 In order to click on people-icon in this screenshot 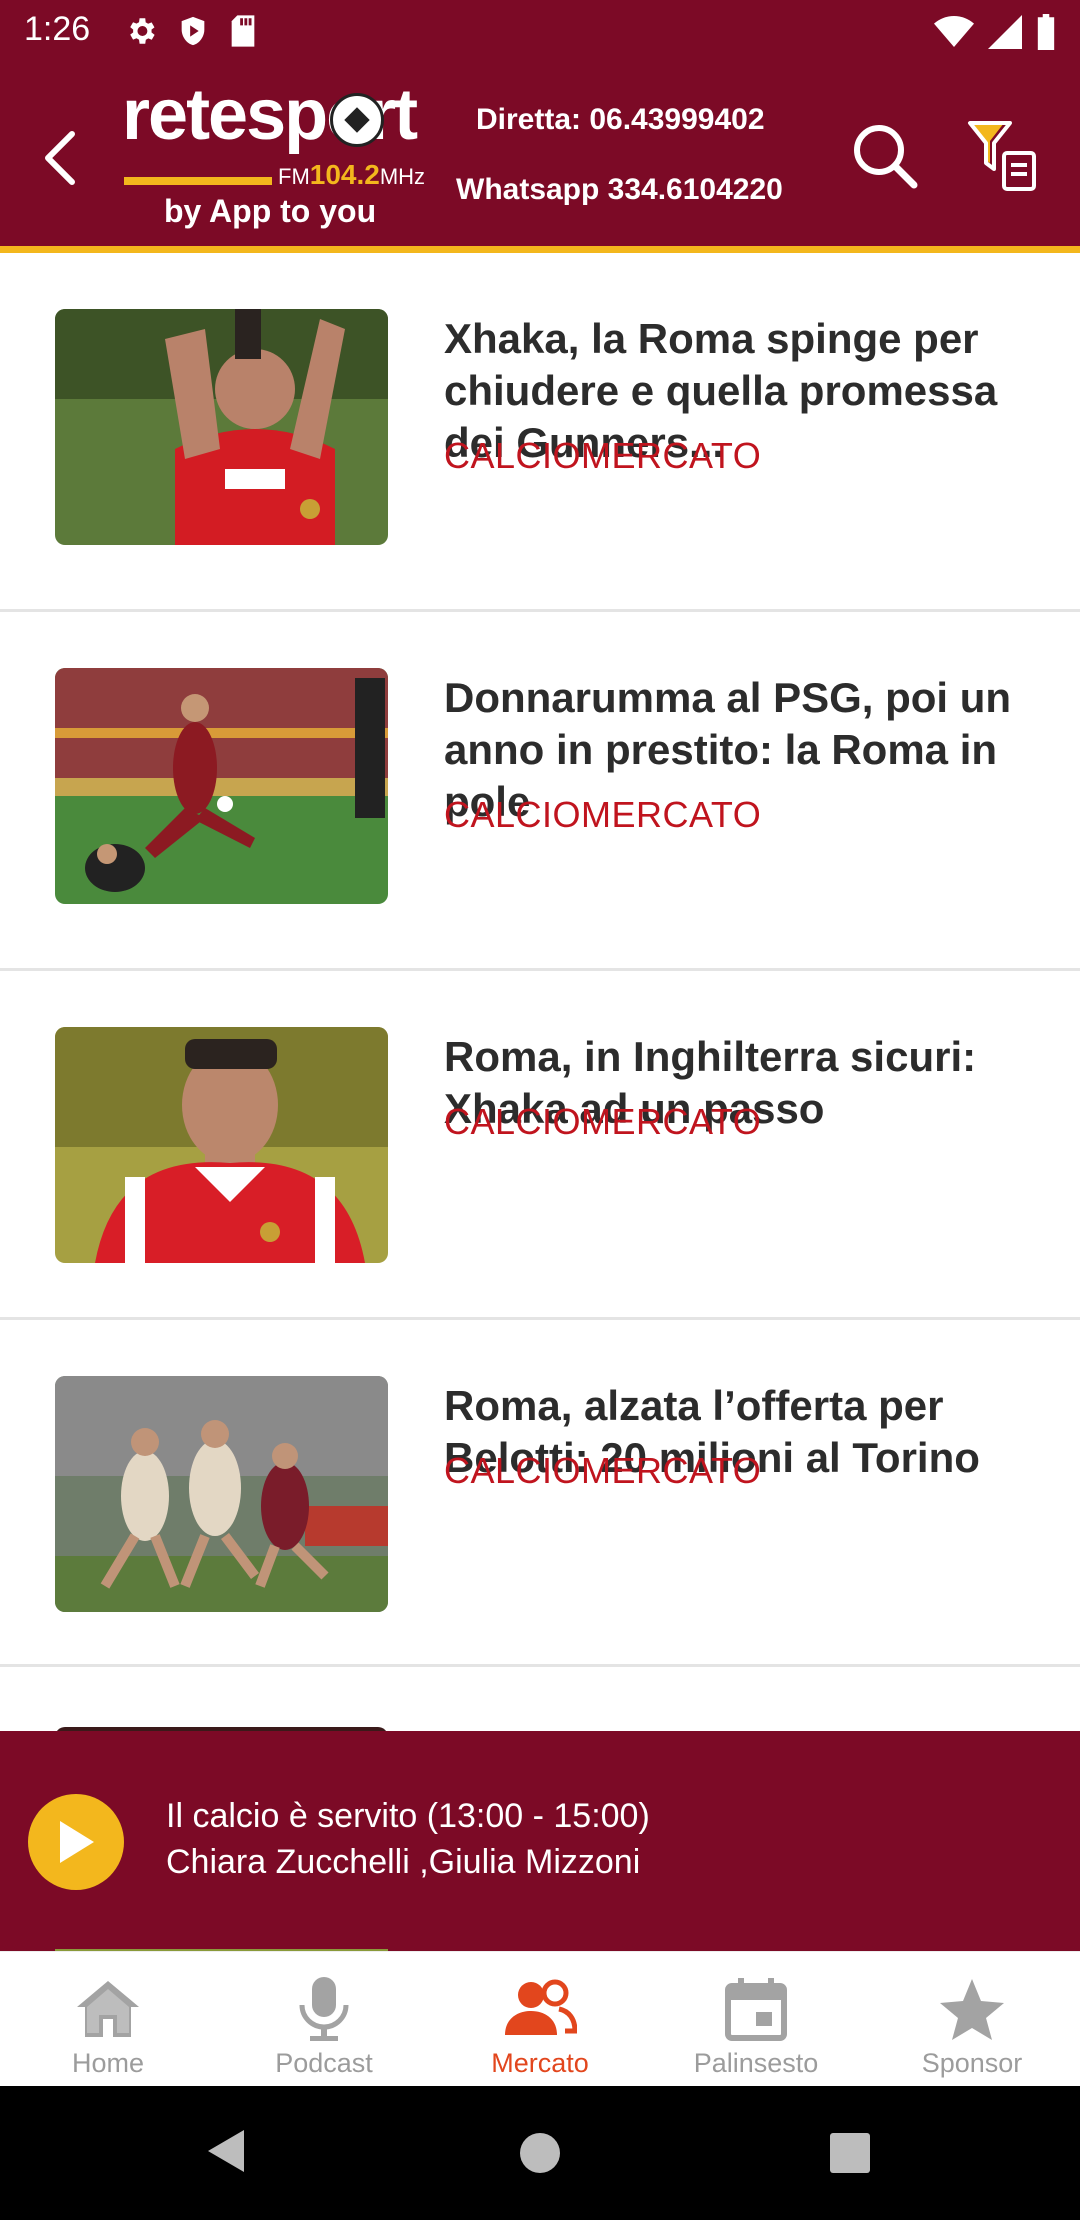, I will do `click(540, 2009)`.